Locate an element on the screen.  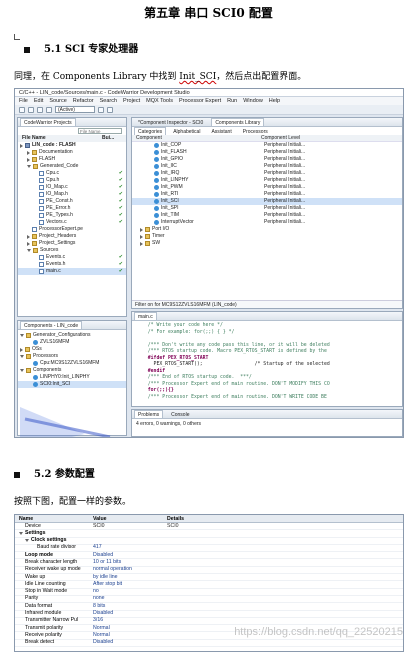
build-icon is located at coordinates (40, 109).